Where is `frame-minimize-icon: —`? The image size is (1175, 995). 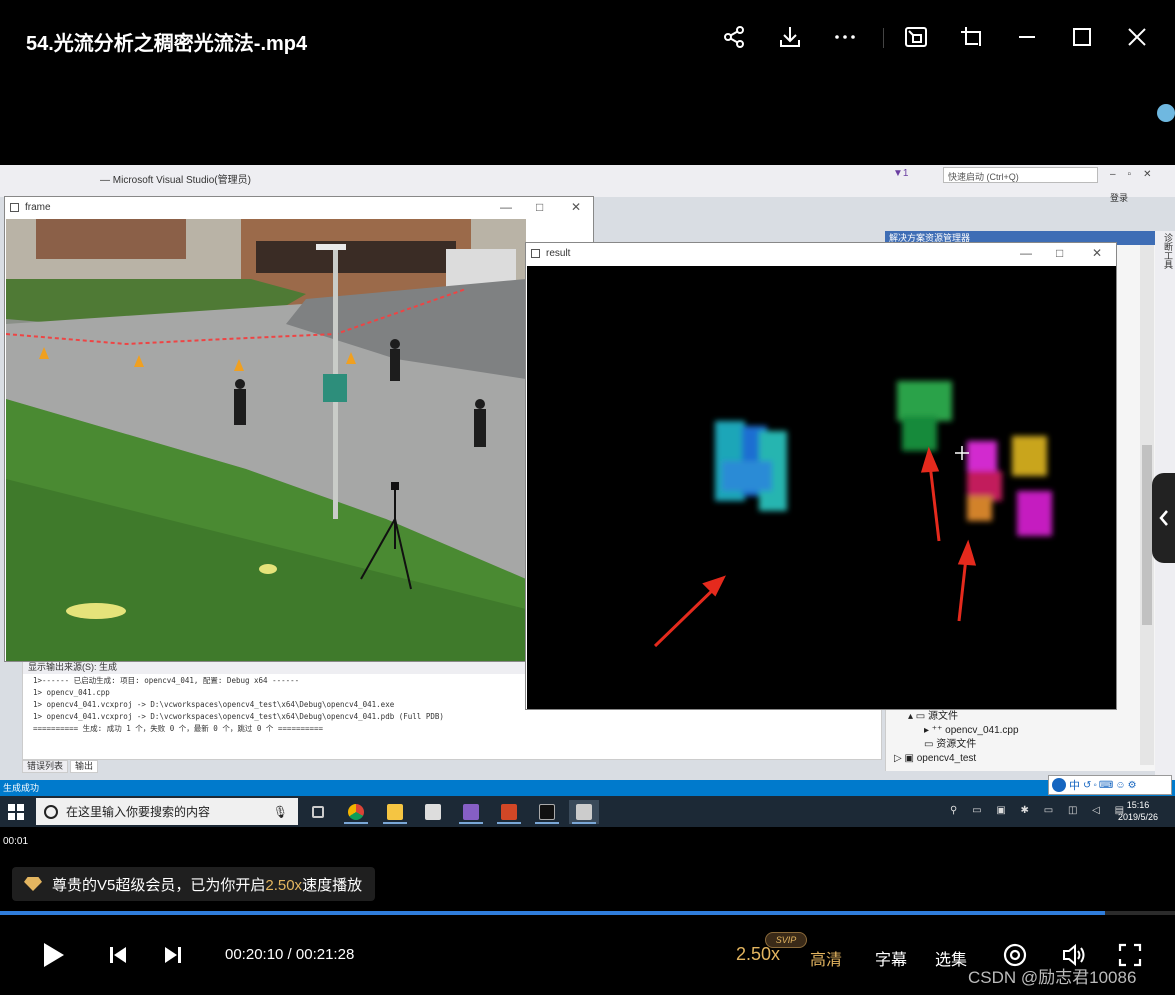 frame-minimize-icon: — is located at coordinates (506, 207).